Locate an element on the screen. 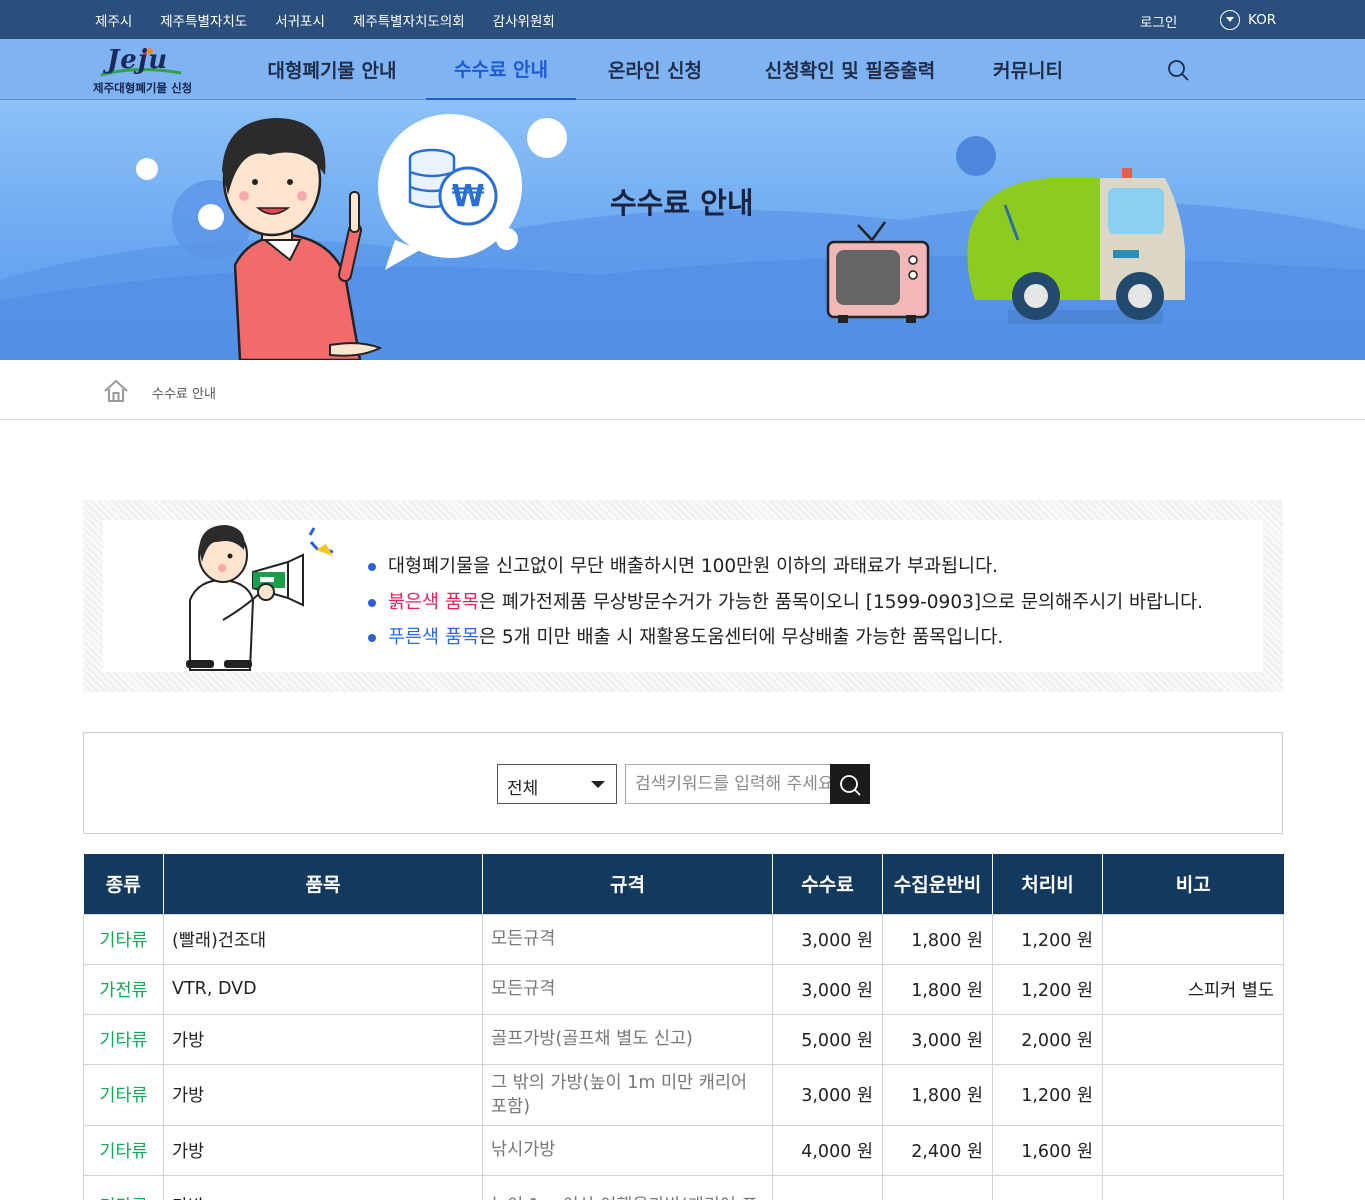 This screenshot has height=1200, width=1365. search-button is located at coordinates (850, 784).